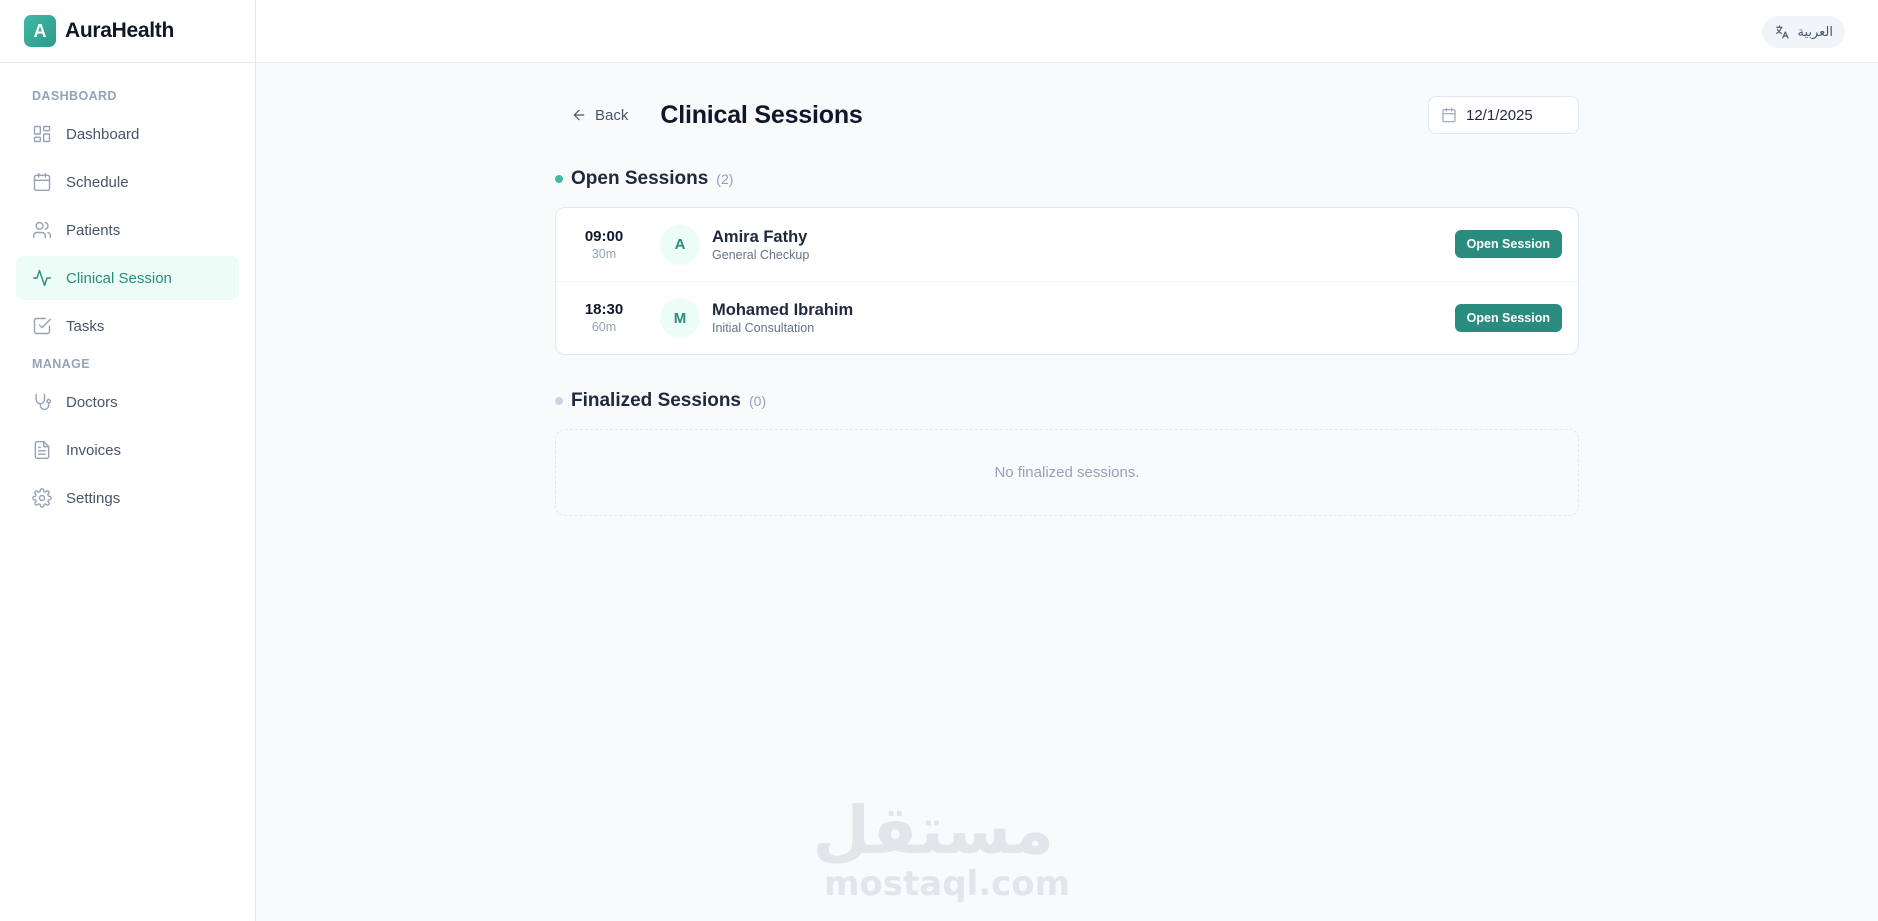  I want to click on topbar: العربية, so click(1067, 31).